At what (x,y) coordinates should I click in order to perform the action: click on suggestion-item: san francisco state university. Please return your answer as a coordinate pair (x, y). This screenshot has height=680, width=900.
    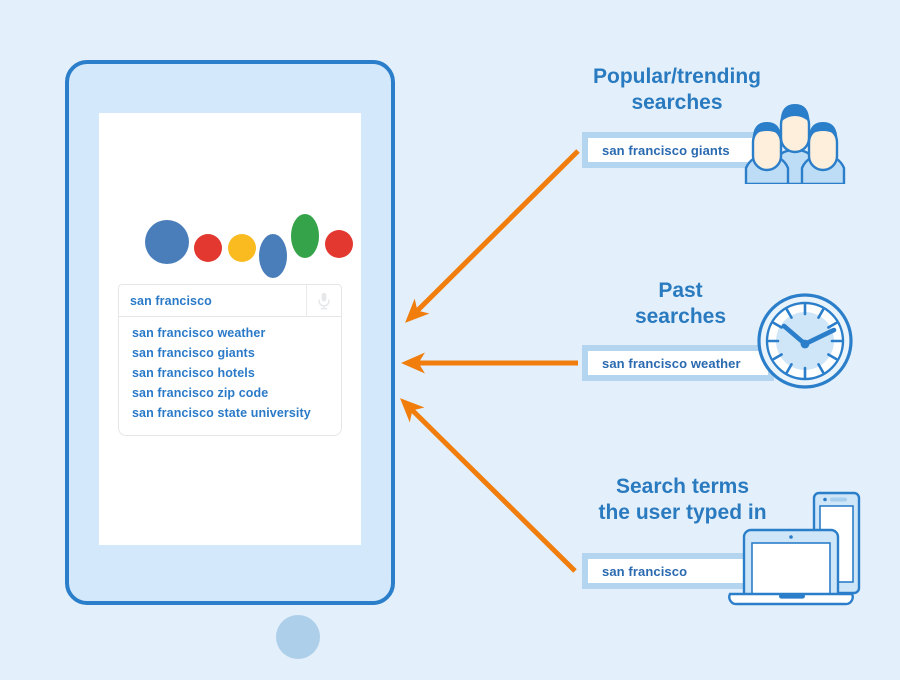
    Looking at the image, I should click on (230, 413).